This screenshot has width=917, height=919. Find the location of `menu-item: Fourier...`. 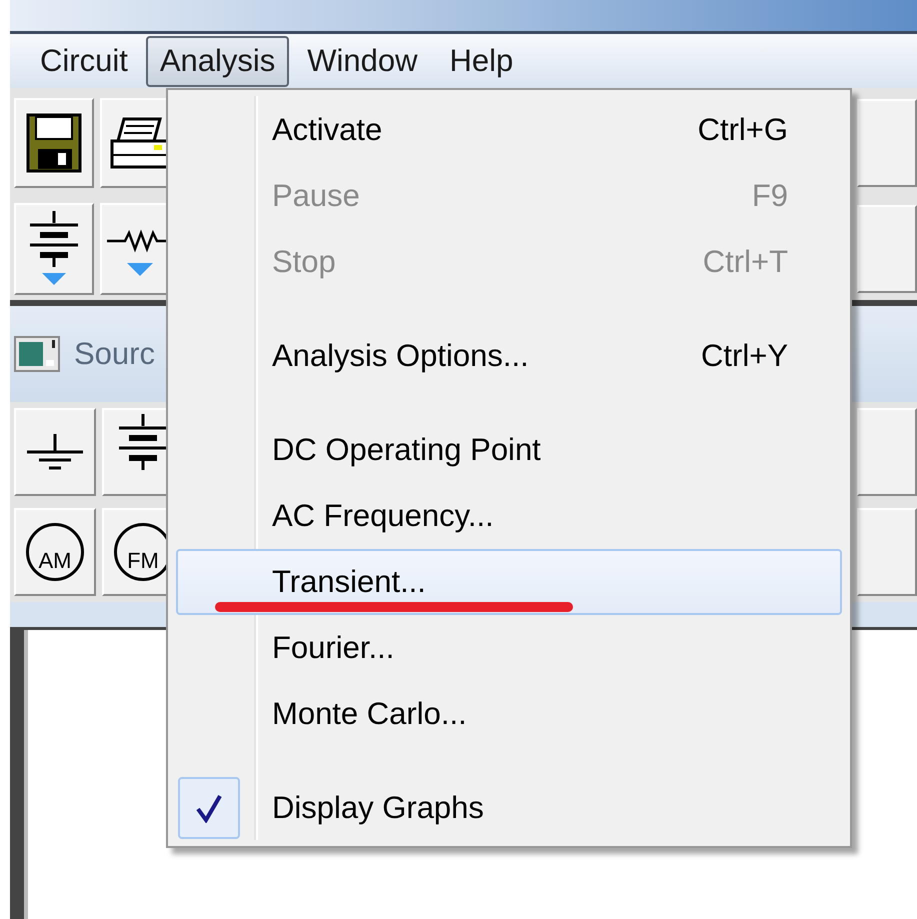

menu-item: Fourier... is located at coordinates (509, 648).